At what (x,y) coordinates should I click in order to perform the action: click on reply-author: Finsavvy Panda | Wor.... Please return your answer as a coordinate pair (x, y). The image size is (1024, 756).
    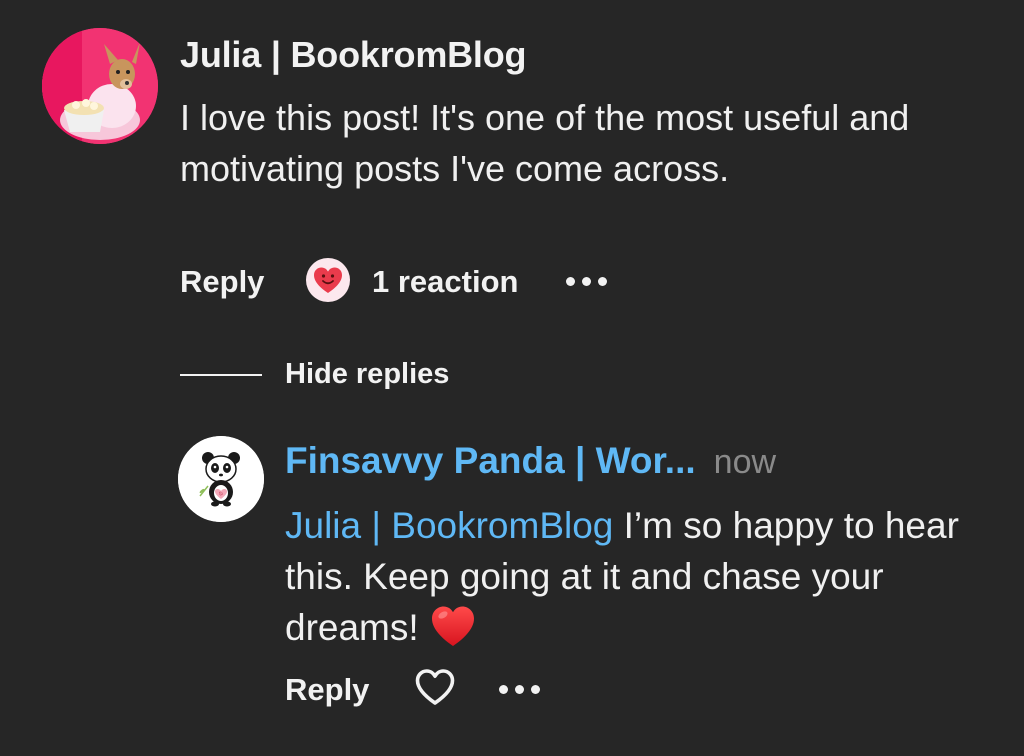
    Looking at the image, I should click on (490, 460).